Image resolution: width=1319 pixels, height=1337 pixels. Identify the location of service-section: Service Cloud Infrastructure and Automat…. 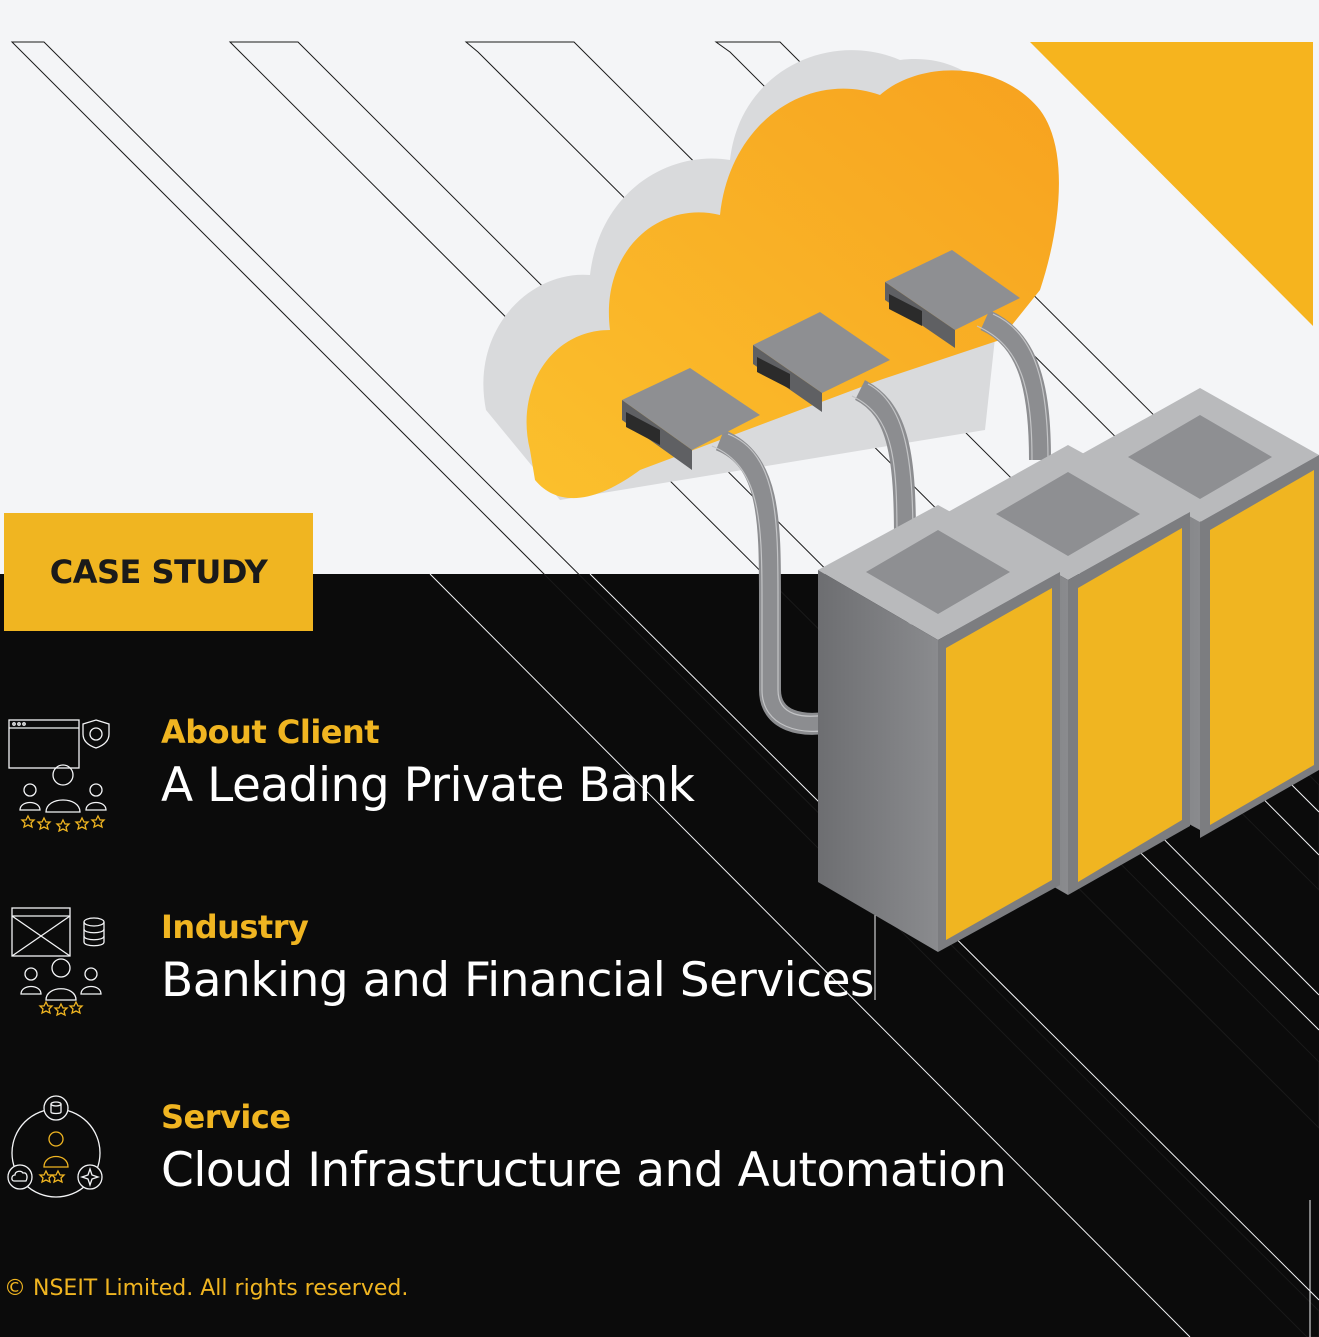
(584, 1149).